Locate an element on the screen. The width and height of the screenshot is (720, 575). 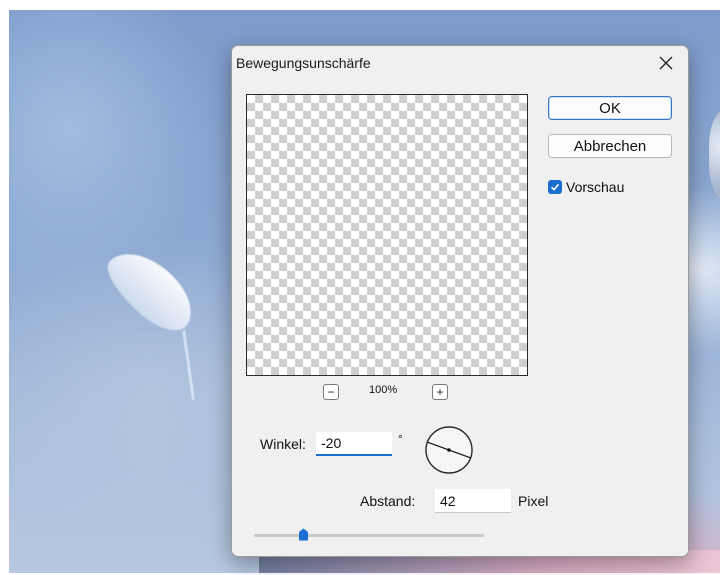
checkmark-icon is located at coordinates (555, 187).